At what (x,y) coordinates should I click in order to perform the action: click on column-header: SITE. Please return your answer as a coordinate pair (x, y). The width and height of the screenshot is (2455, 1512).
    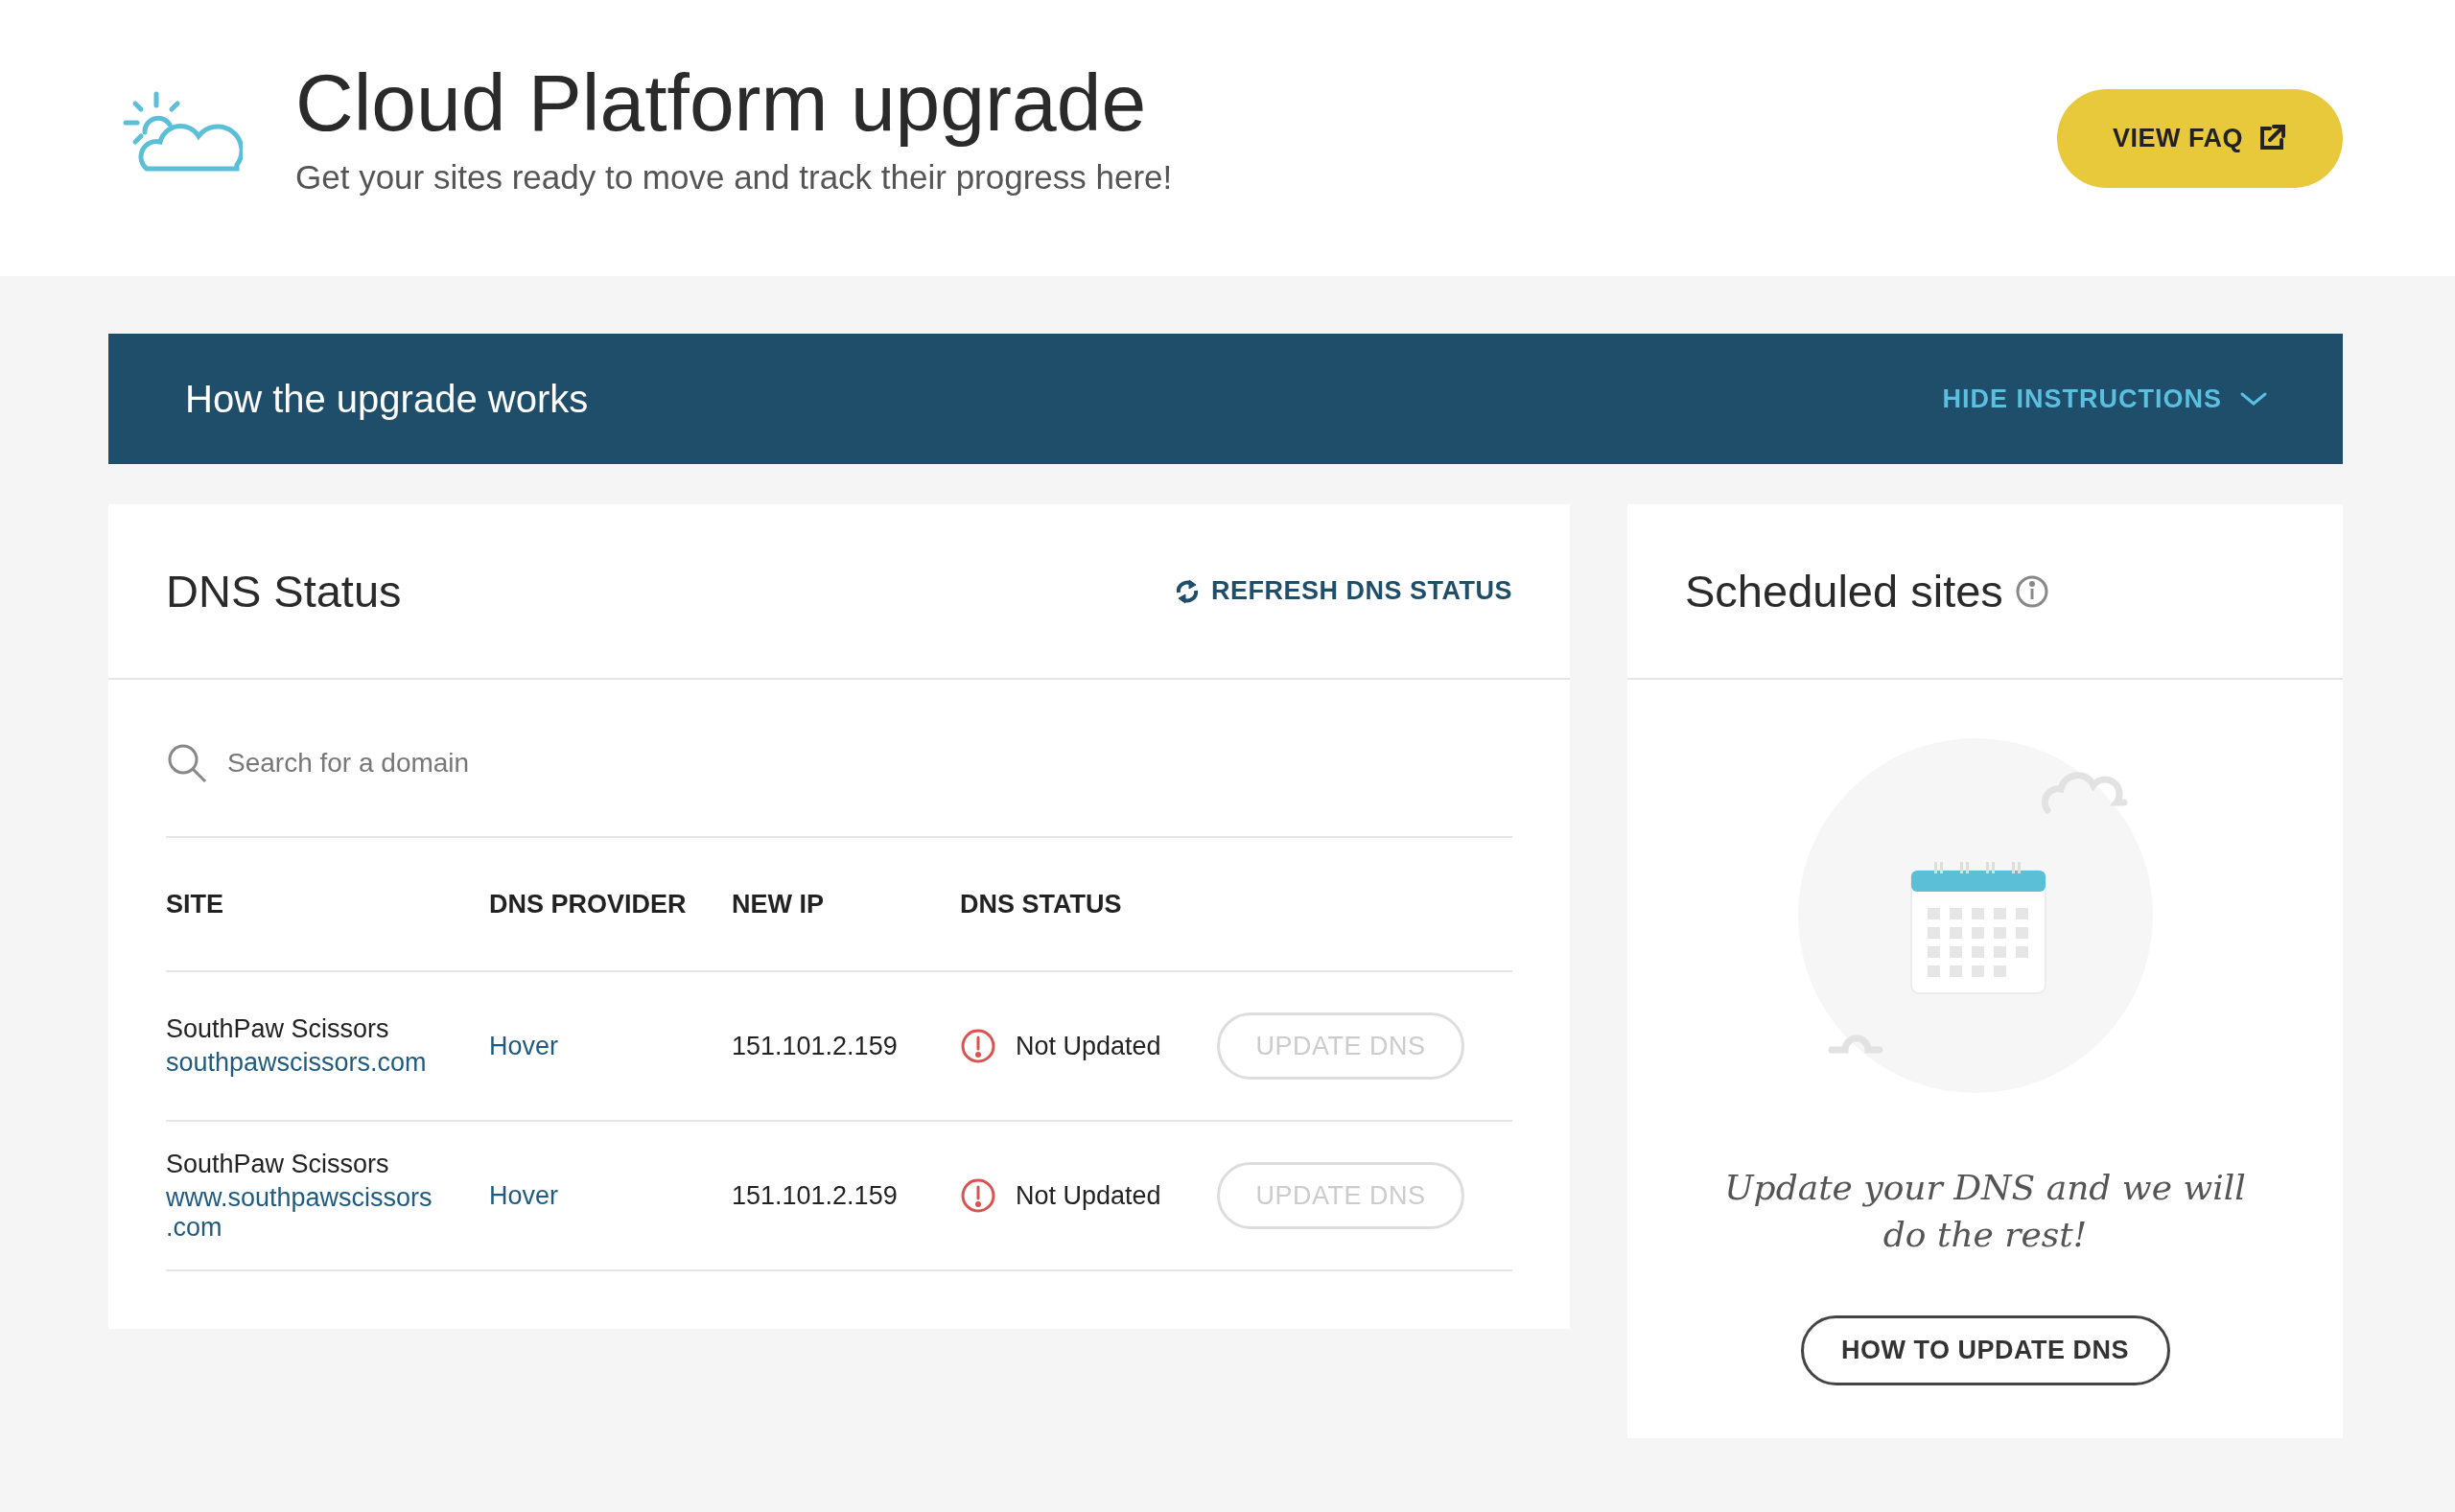
    Looking at the image, I should click on (194, 904).